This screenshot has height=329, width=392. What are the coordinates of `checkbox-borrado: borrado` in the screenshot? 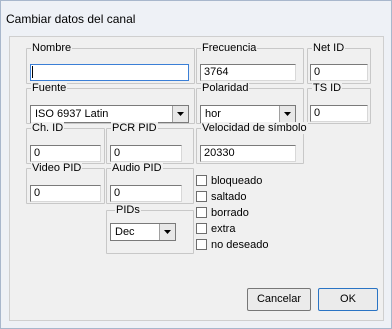 It's located at (222, 212).